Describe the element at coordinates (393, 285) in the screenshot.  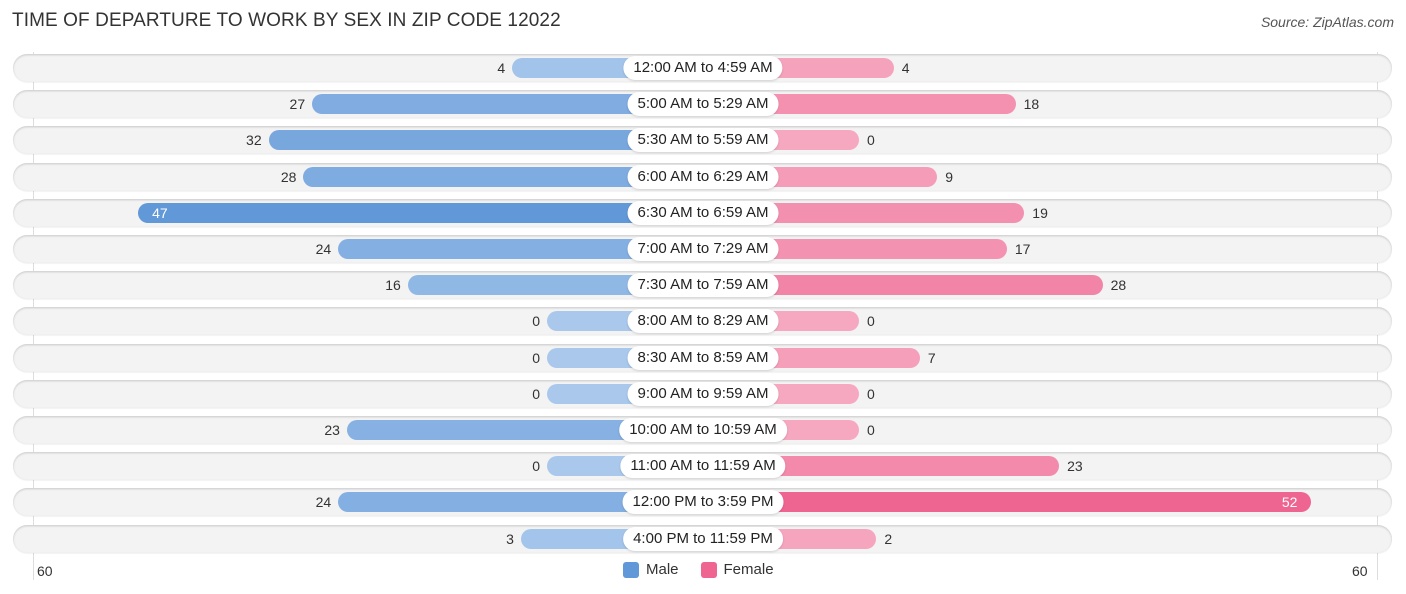
I see `value-label-male: 16` at that location.